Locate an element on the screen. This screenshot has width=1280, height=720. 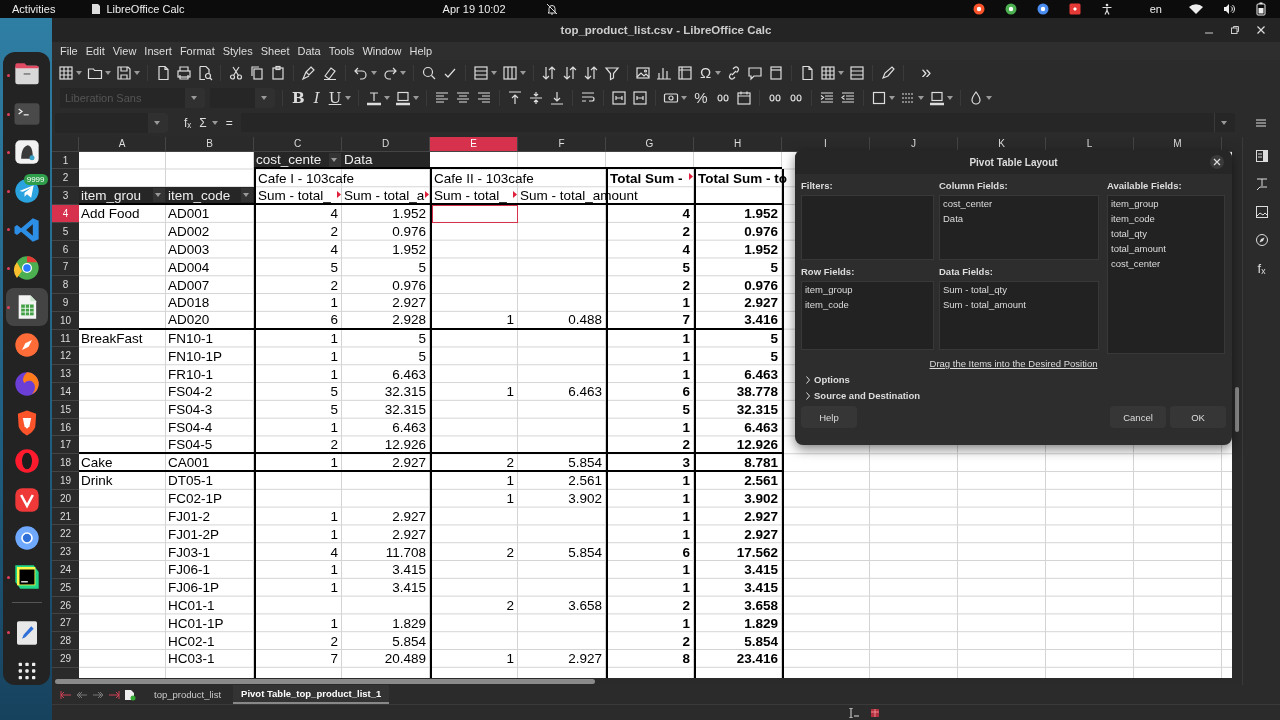
font-size-field is located at coordinates (242, 97).